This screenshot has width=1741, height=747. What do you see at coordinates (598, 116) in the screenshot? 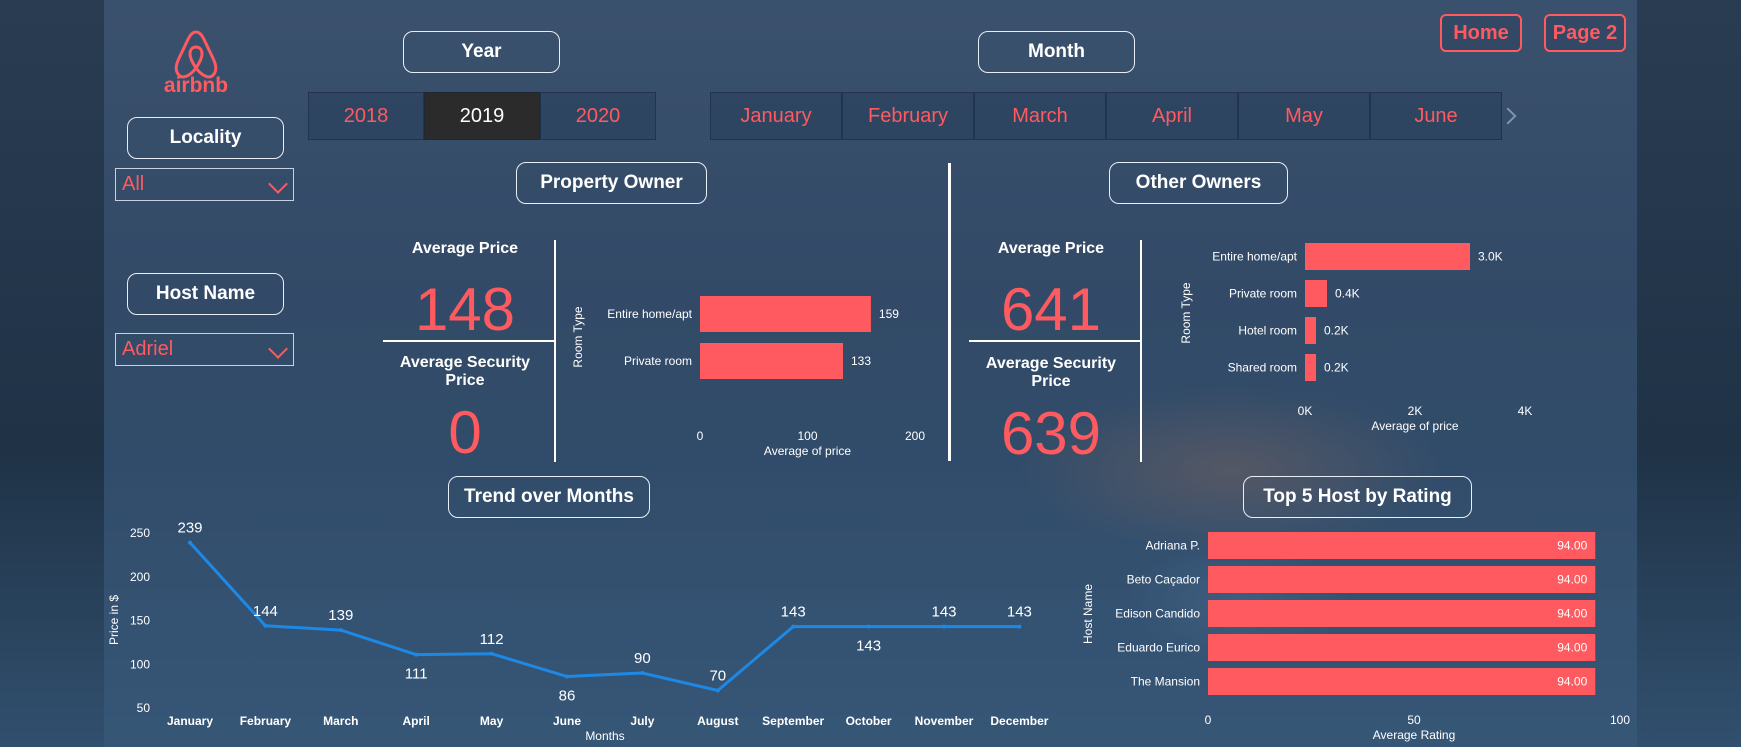
I see `year-option-2020: 2020` at bounding box center [598, 116].